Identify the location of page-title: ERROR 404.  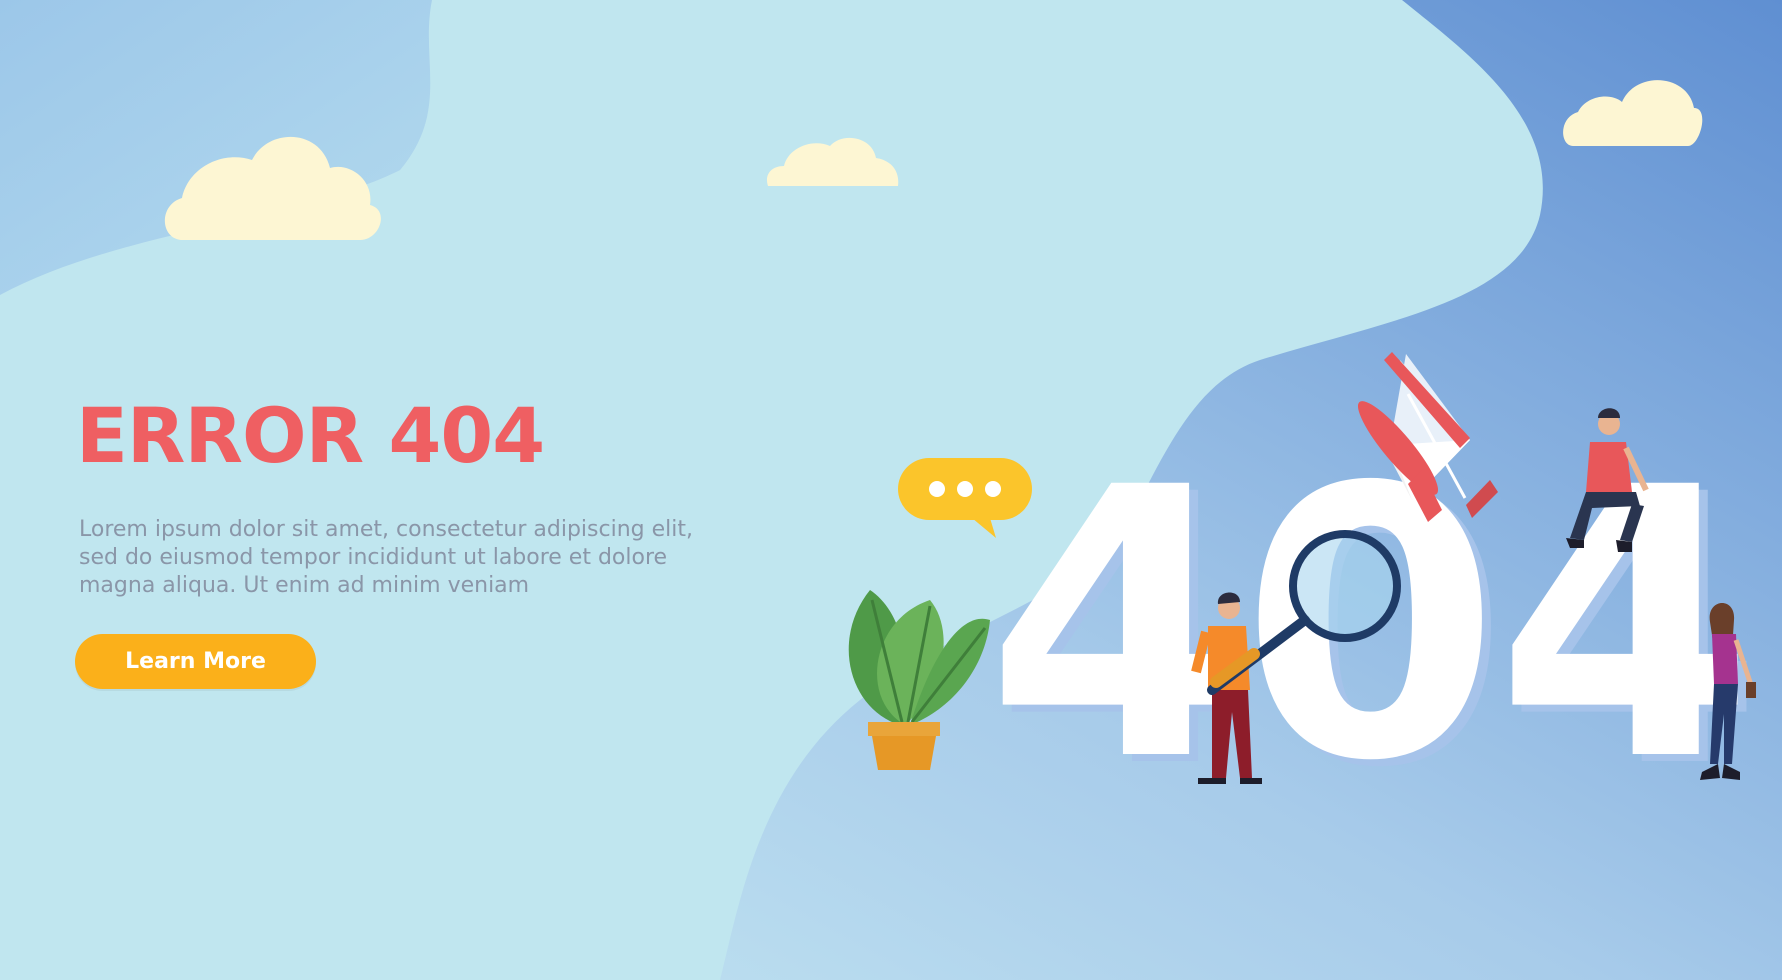
(310, 435).